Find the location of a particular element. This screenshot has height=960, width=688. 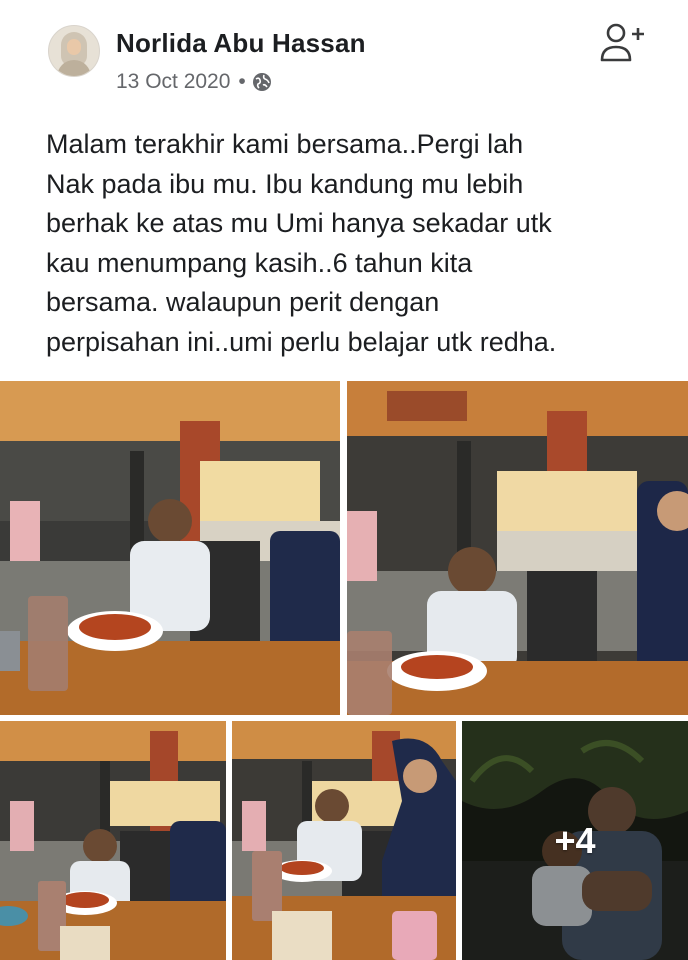

post-date: 13 Oct 2020 is located at coordinates (173, 82).